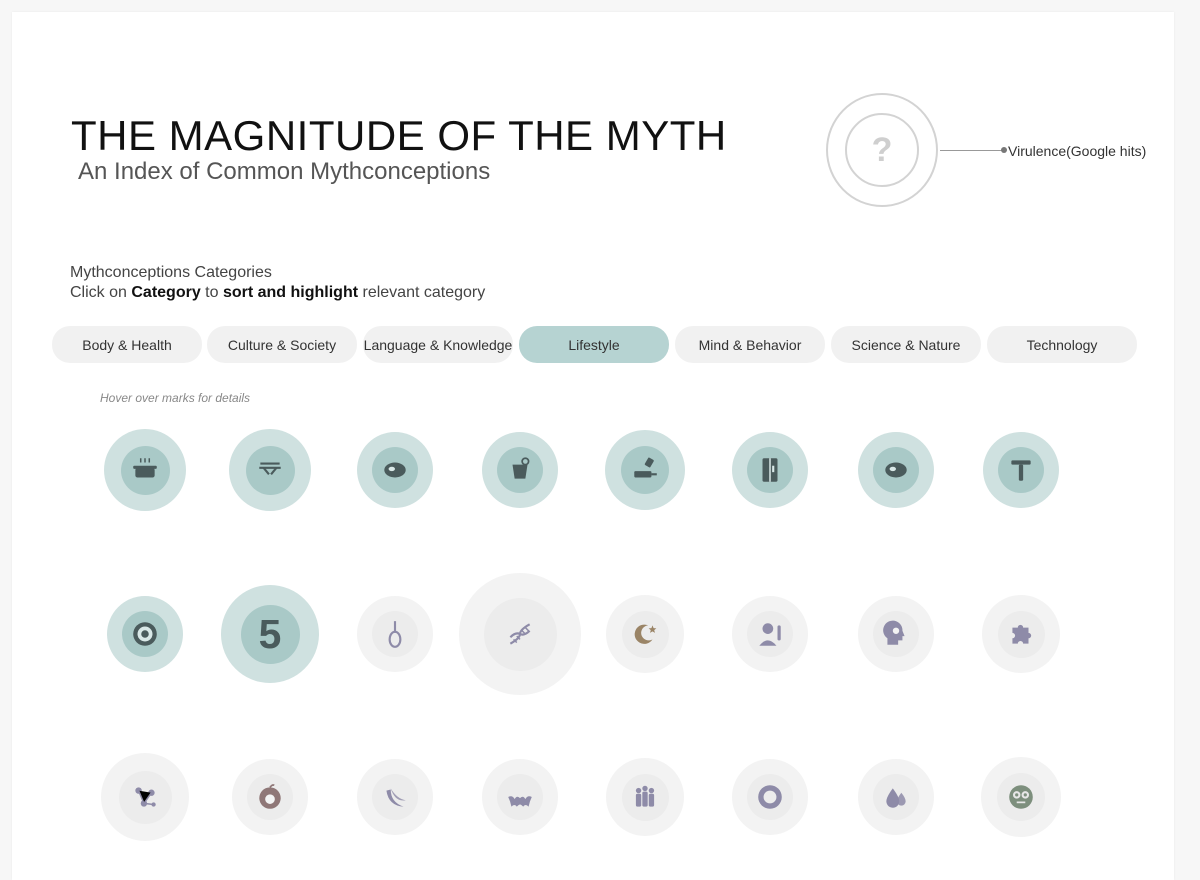 The height and width of the screenshot is (880, 1200). I want to click on apple-icon, so click(270, 796).